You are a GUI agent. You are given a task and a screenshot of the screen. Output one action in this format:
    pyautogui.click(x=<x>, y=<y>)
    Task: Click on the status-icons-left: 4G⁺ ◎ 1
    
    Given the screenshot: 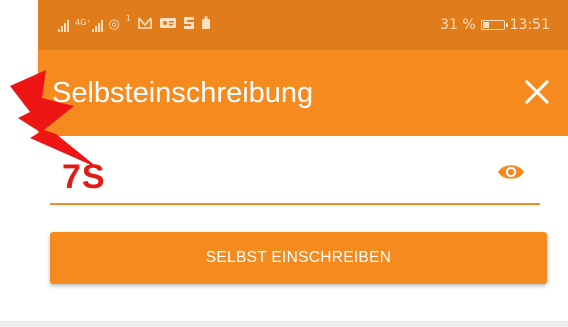 What is the action you would take?
    pyautogui.click(x=134, y=25)
    